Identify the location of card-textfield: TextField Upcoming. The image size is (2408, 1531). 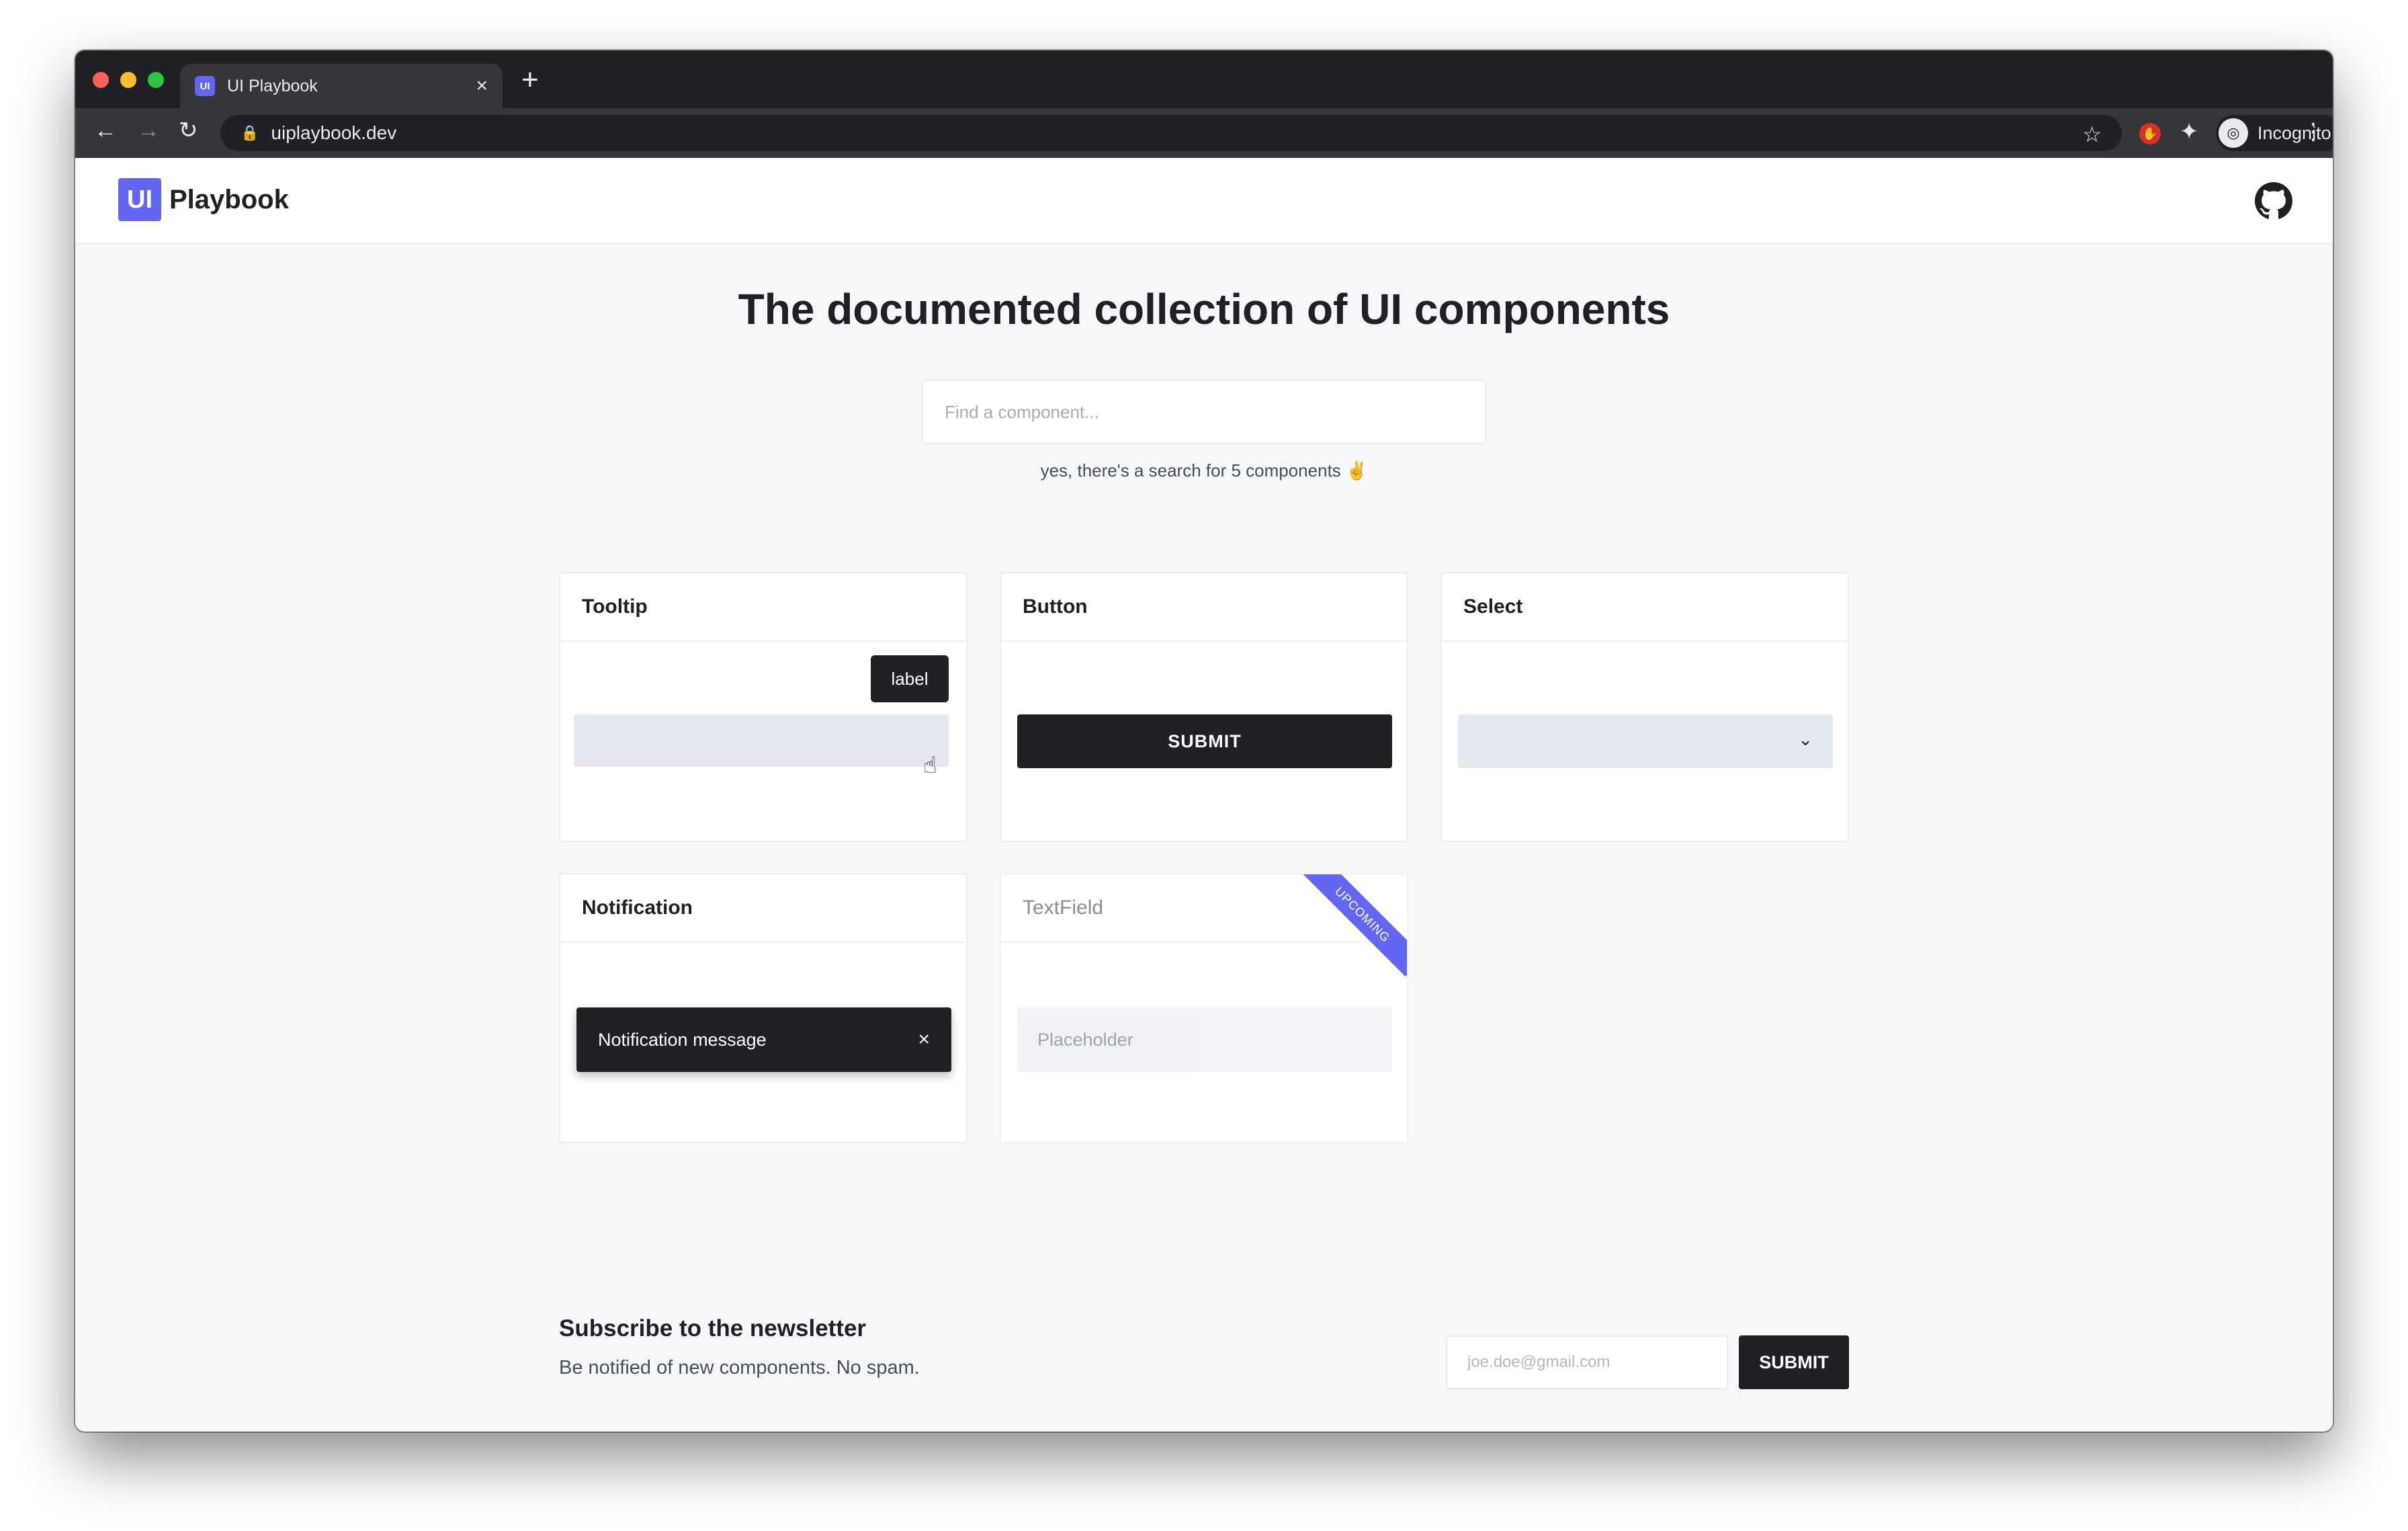
(1204, 1008).